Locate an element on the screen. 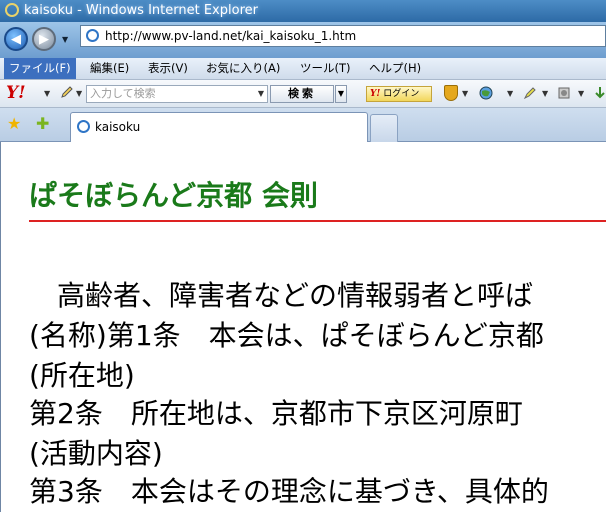 This screenshot has height=512, width=606. search-button: 検索 is located at coordinates (302, 94).